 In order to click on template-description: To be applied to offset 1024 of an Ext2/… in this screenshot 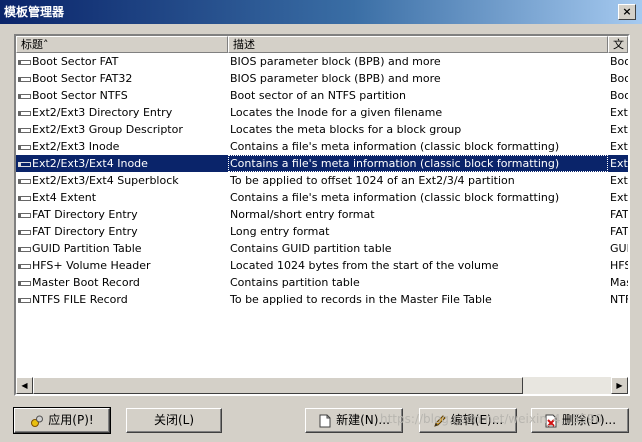, I will do `click(372, 180)`.